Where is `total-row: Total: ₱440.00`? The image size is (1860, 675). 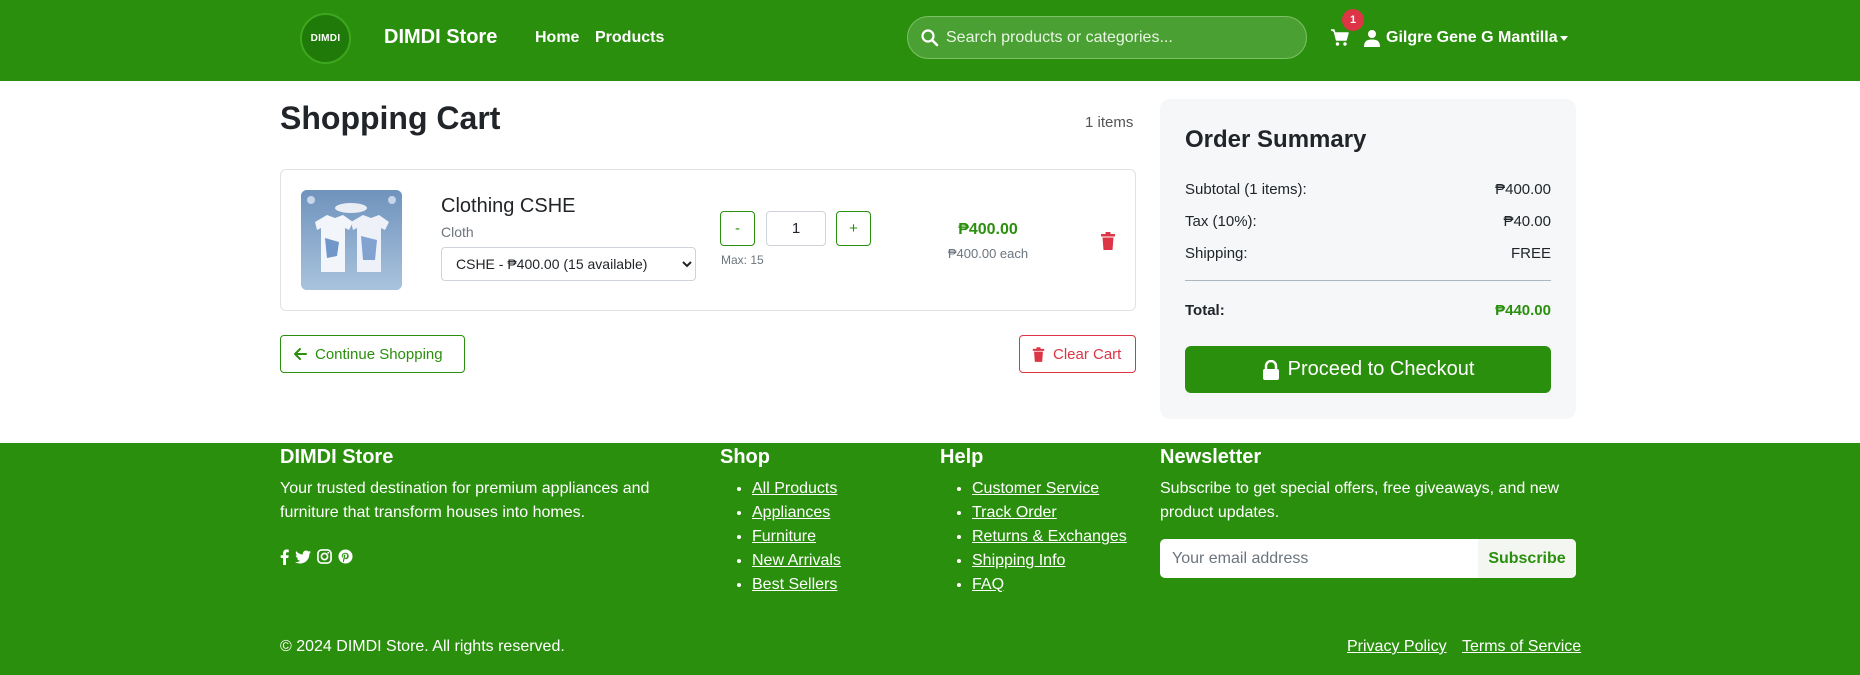
total-row: Total: ₱440.00 is located at coordinates (1368, 310).